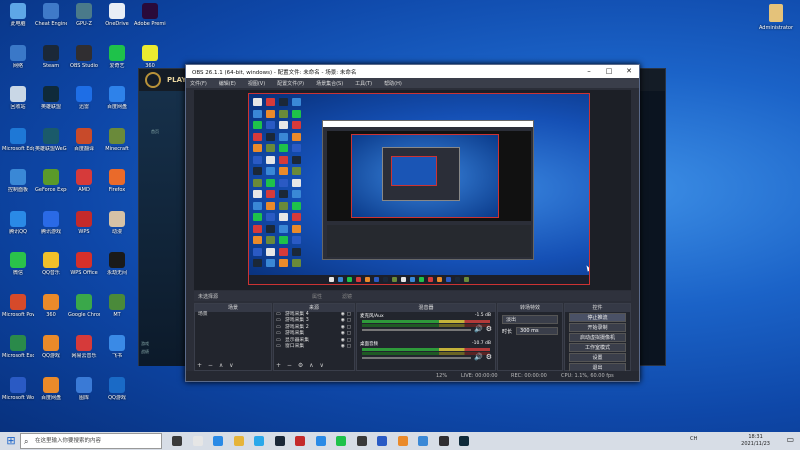 Image resolution: width=800 pixels, height=450 pixels. What do you see at coordinates (84, 102) in the screenshot?
I see `desktop-icon: 迅雷` at bounding box center [84, 102].